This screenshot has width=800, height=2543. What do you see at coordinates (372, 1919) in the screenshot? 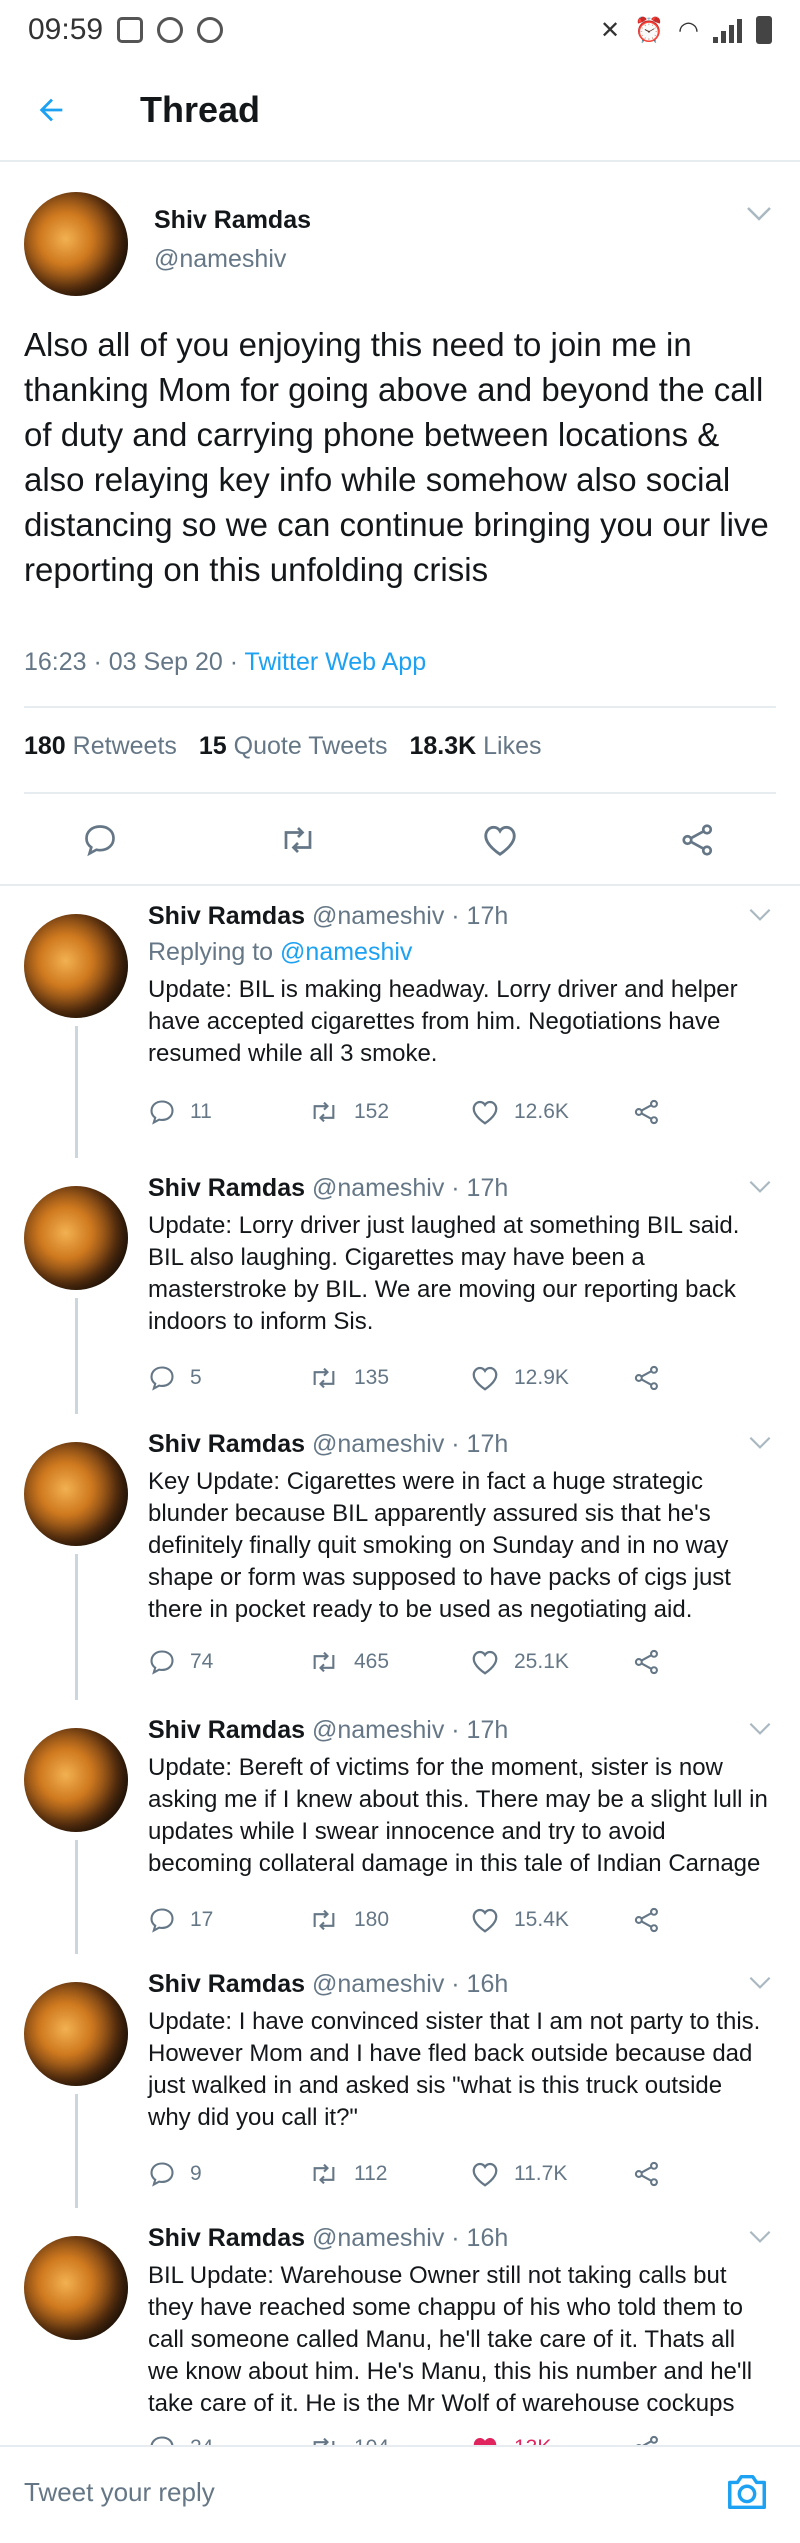
I see `retweet-count: 180` at bounding box center [372, 1919].